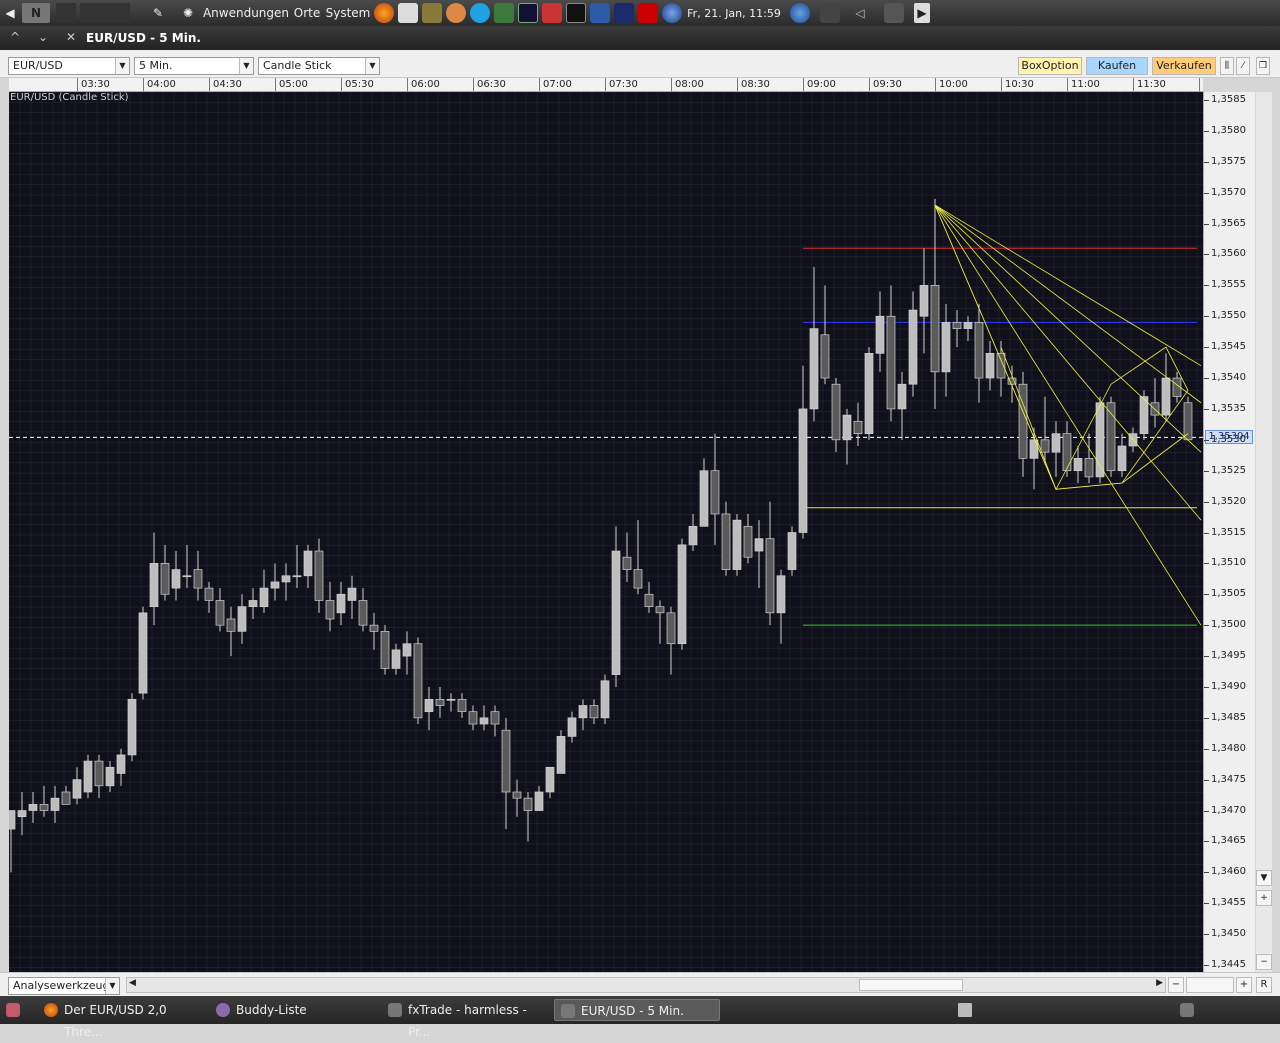 This screenshot has height=1043, width=1280. What do you see at coordinates (43, 37) in the screenshot?
I see `window-down-button: ⌄` at bounding box center [43, 37].